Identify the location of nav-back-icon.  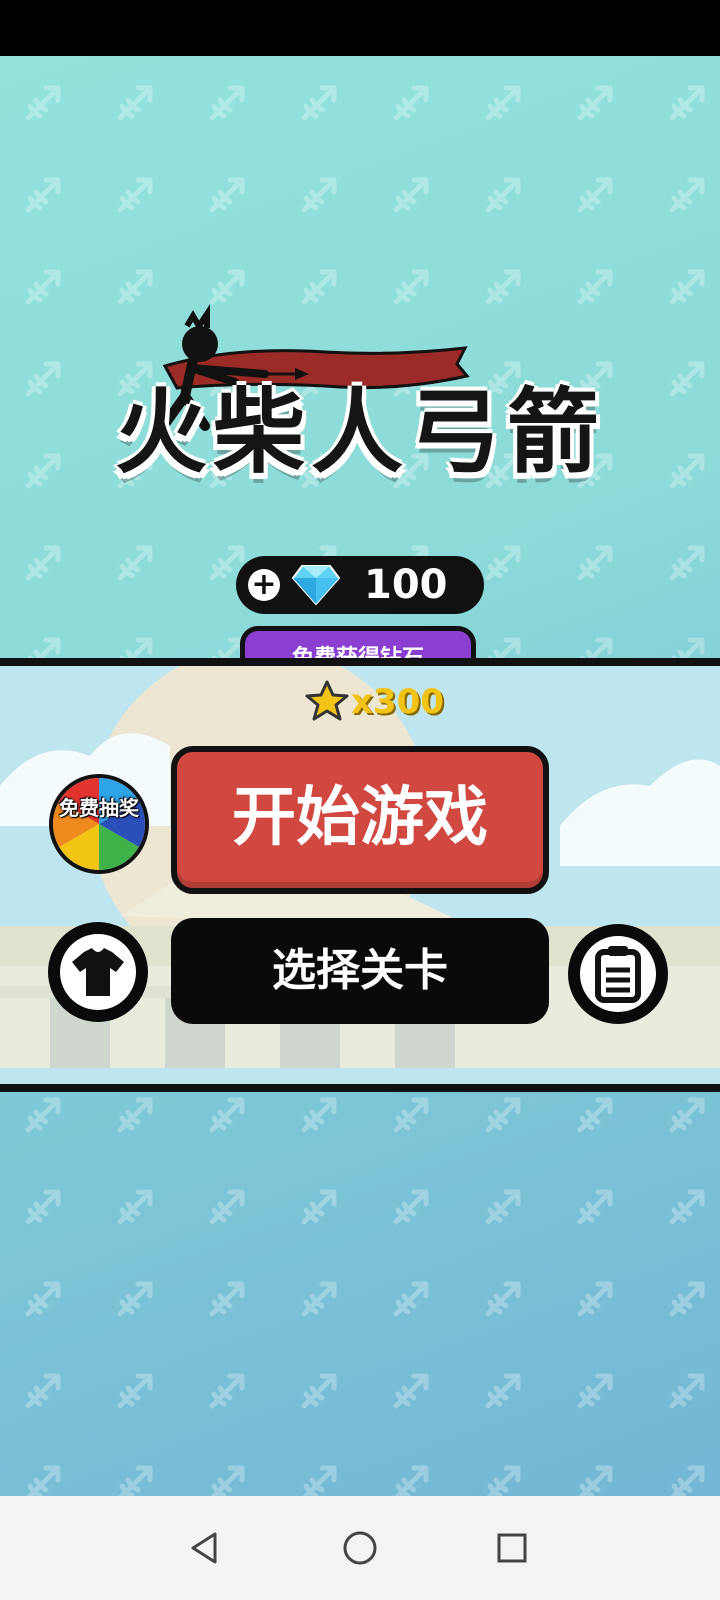
(205, 1548).